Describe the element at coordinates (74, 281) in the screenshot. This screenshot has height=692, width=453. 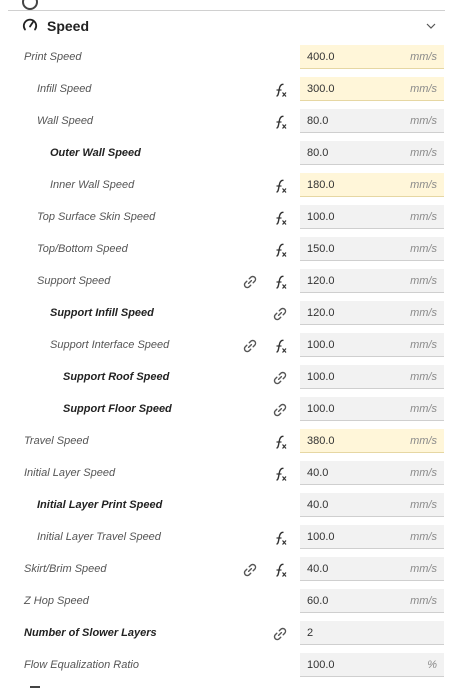
I see `setting-label: Support Speed` at that location.